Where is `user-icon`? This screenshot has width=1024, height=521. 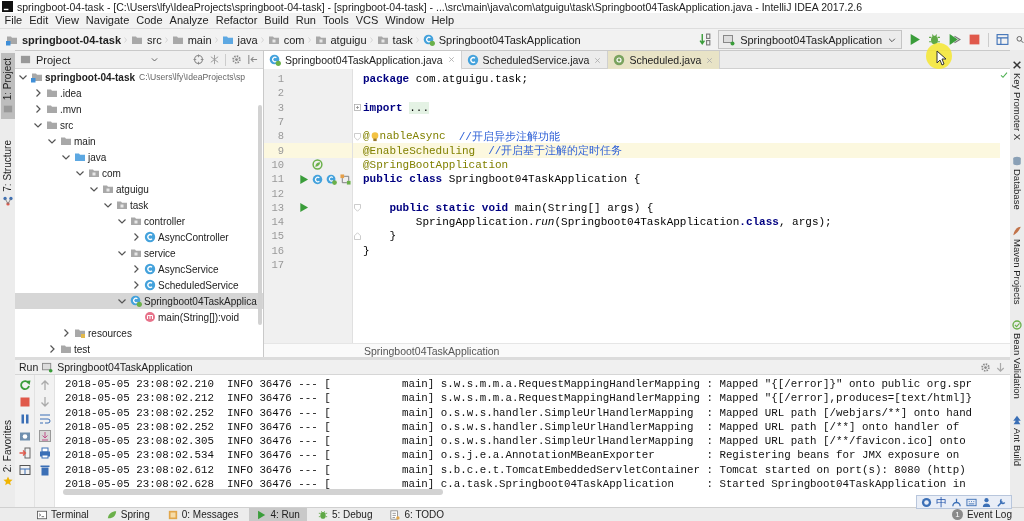
user-icon is located at coordinates (986, 502).